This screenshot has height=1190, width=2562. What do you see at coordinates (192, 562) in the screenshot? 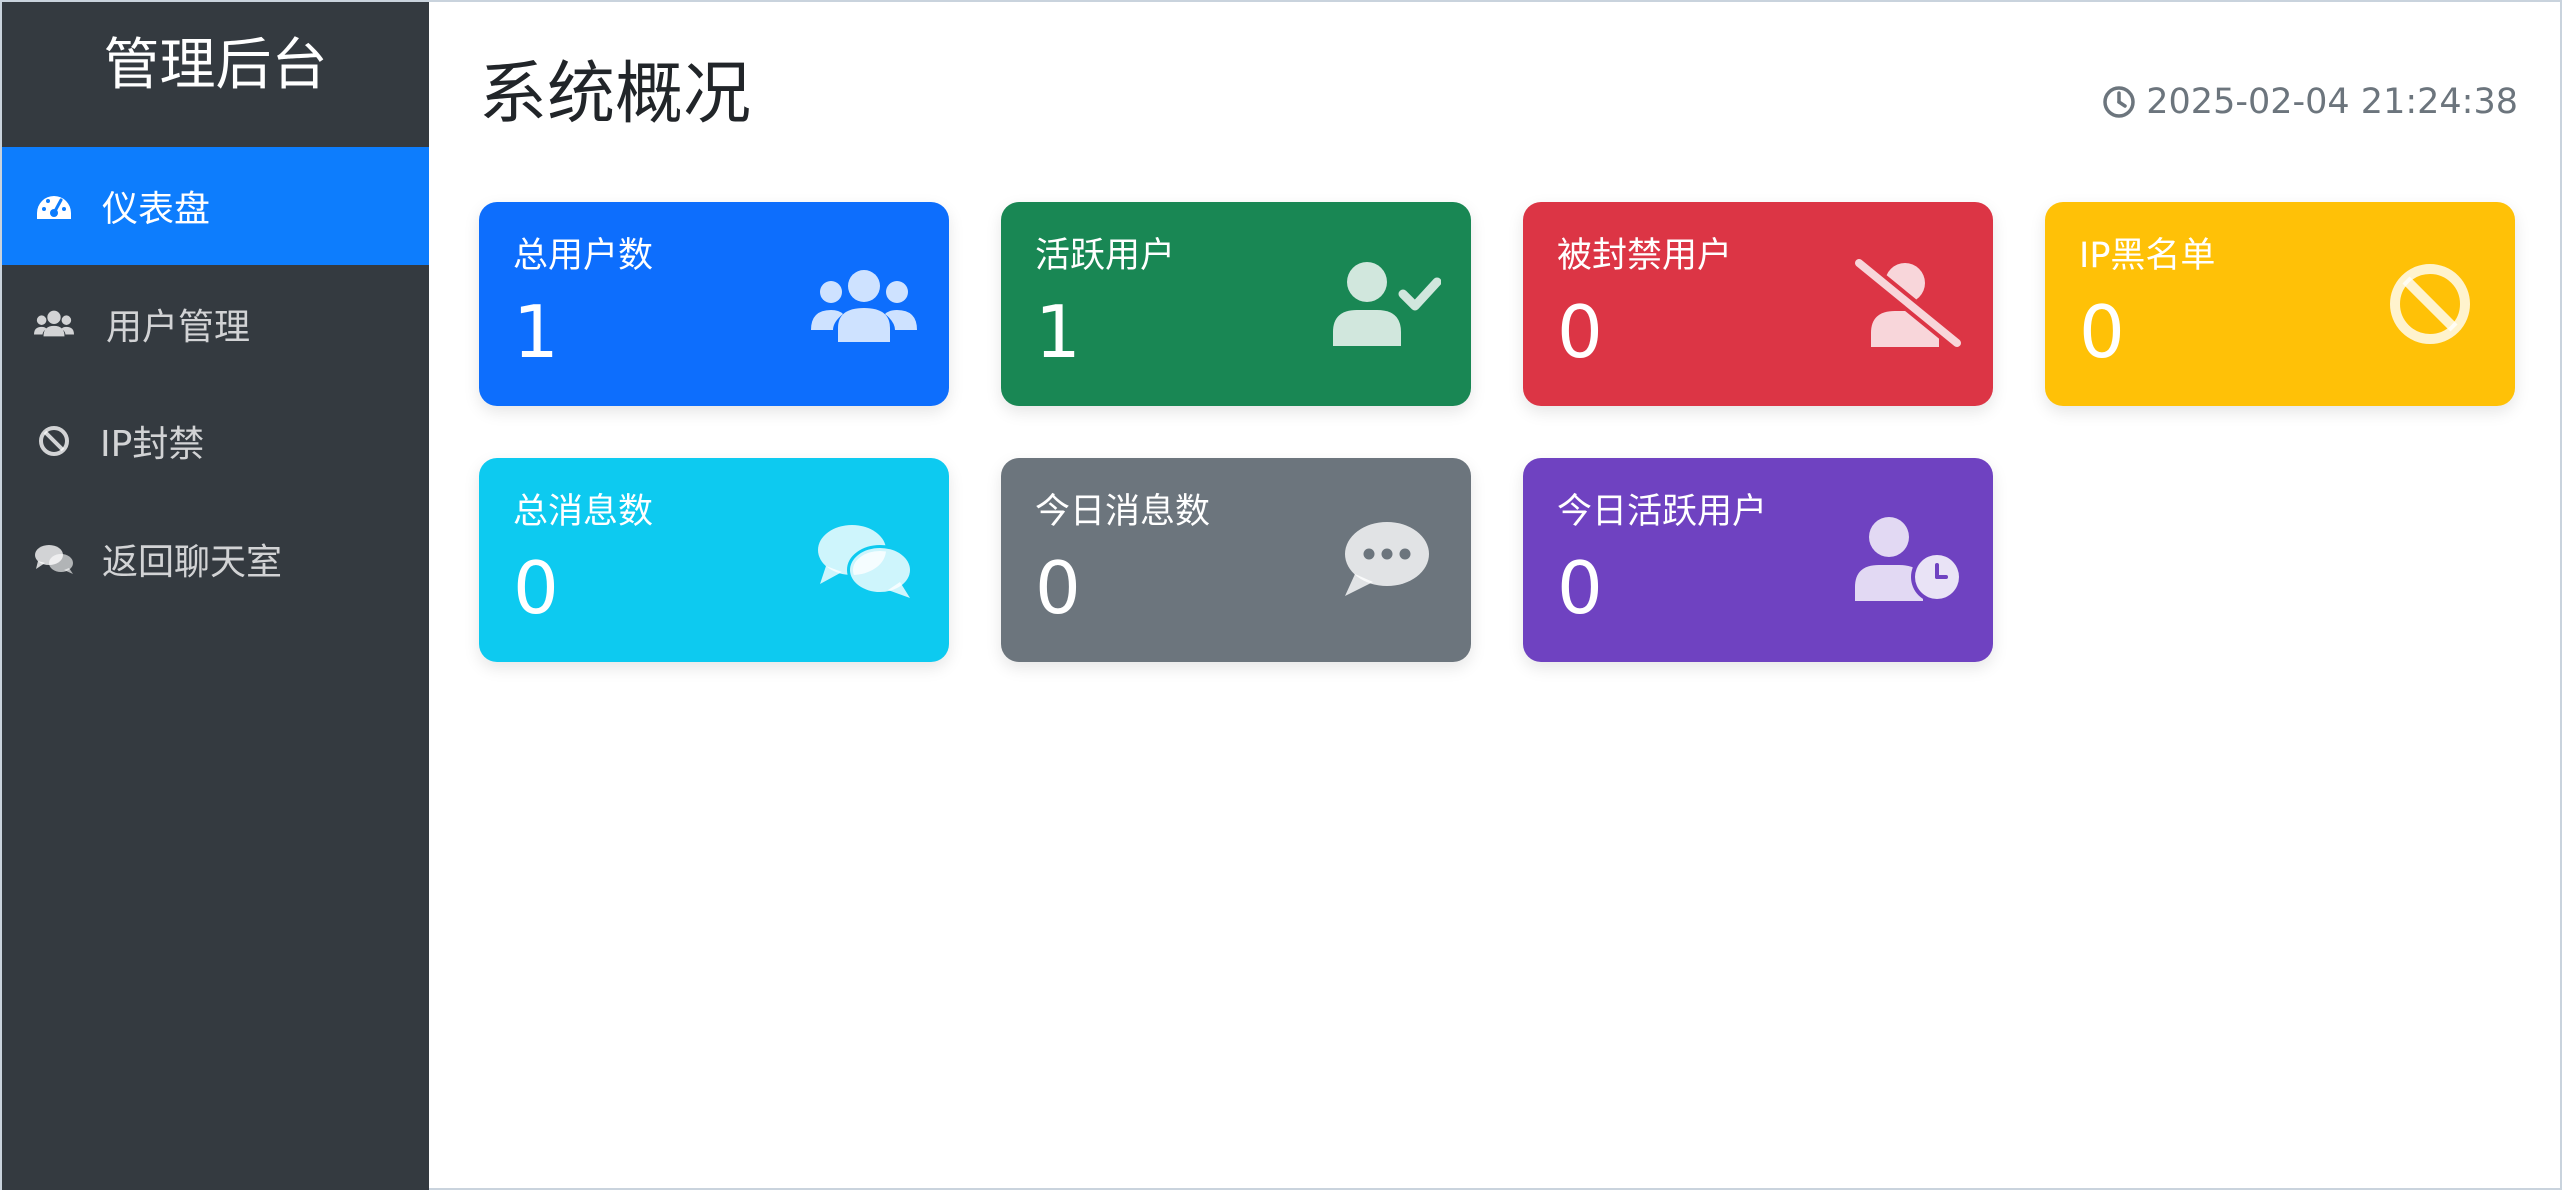
I see `sidebar-item-label: 返回聊天室` at bounding box center [192, 562].